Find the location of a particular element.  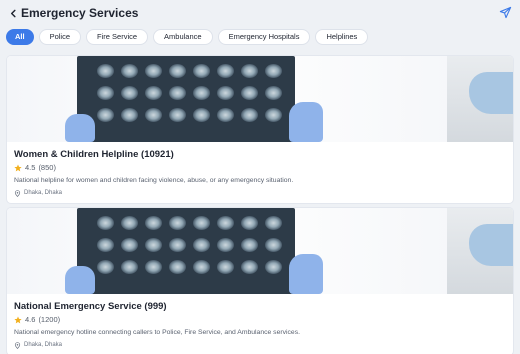

service-title: National Emergency Service (999) is located at coordinates (90, 306).